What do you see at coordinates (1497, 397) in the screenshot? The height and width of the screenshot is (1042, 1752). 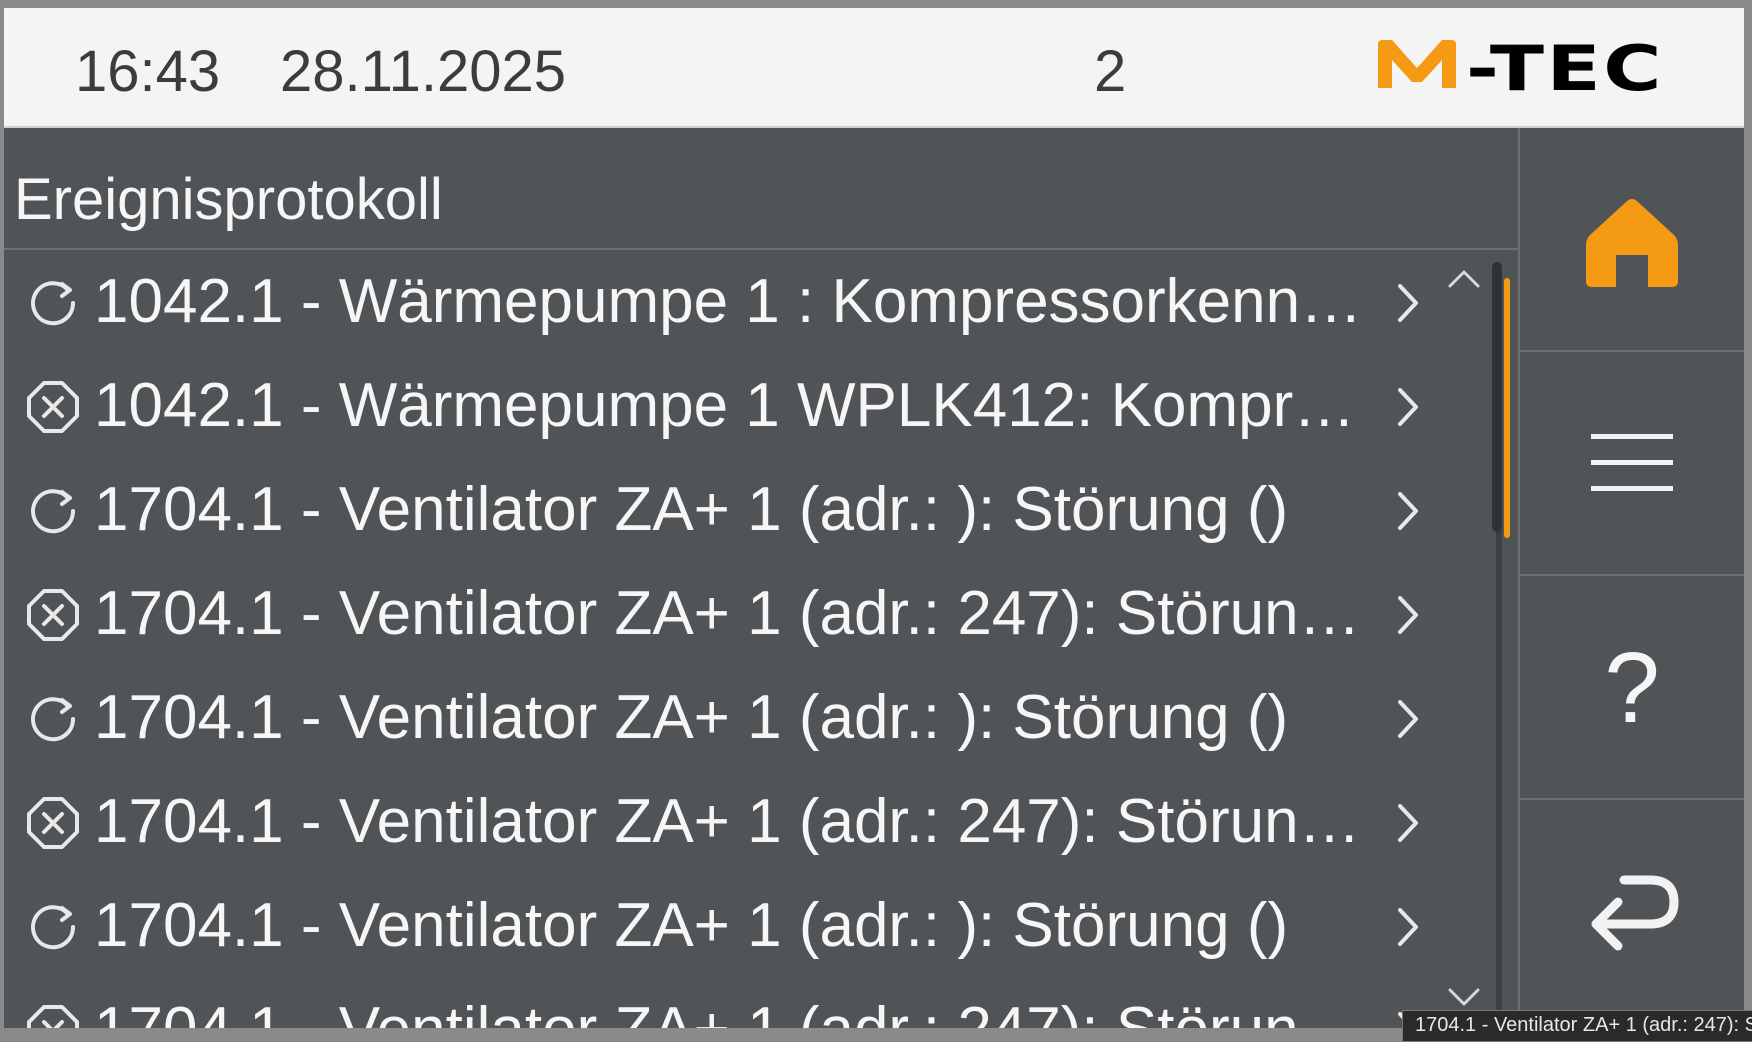 I see `scrollbar-thumb` at bounding box center [1497, 397].